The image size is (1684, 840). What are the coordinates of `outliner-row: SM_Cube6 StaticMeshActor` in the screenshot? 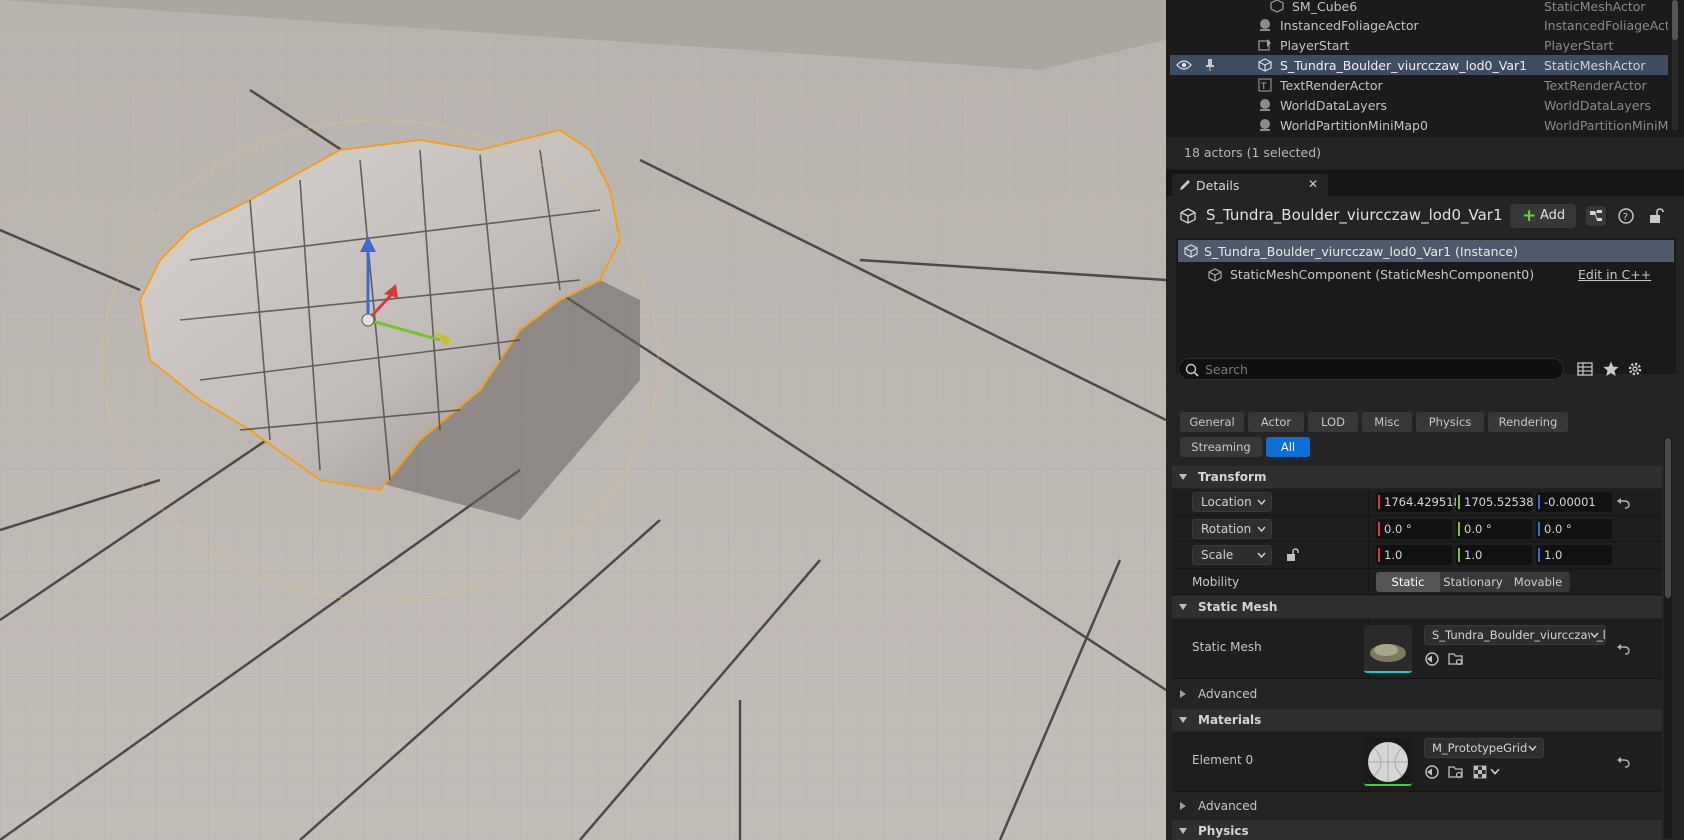 It's located at (1419, 8).